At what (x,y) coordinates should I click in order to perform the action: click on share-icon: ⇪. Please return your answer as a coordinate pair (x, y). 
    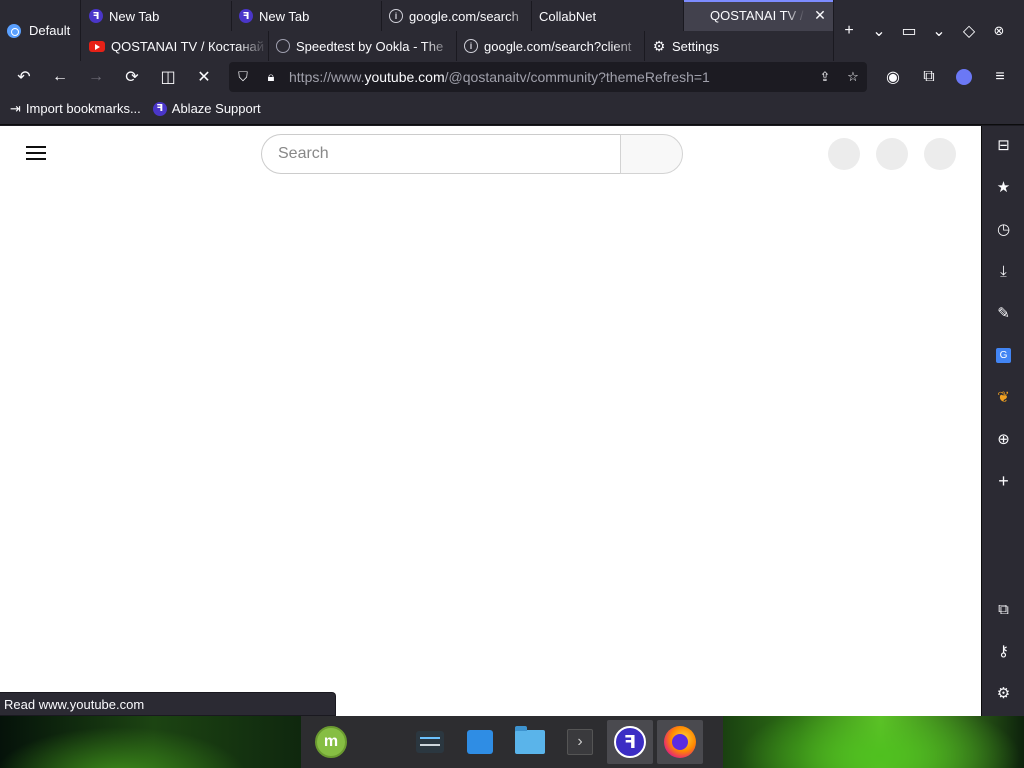
    Looking at the image, I should click on (825, 77).